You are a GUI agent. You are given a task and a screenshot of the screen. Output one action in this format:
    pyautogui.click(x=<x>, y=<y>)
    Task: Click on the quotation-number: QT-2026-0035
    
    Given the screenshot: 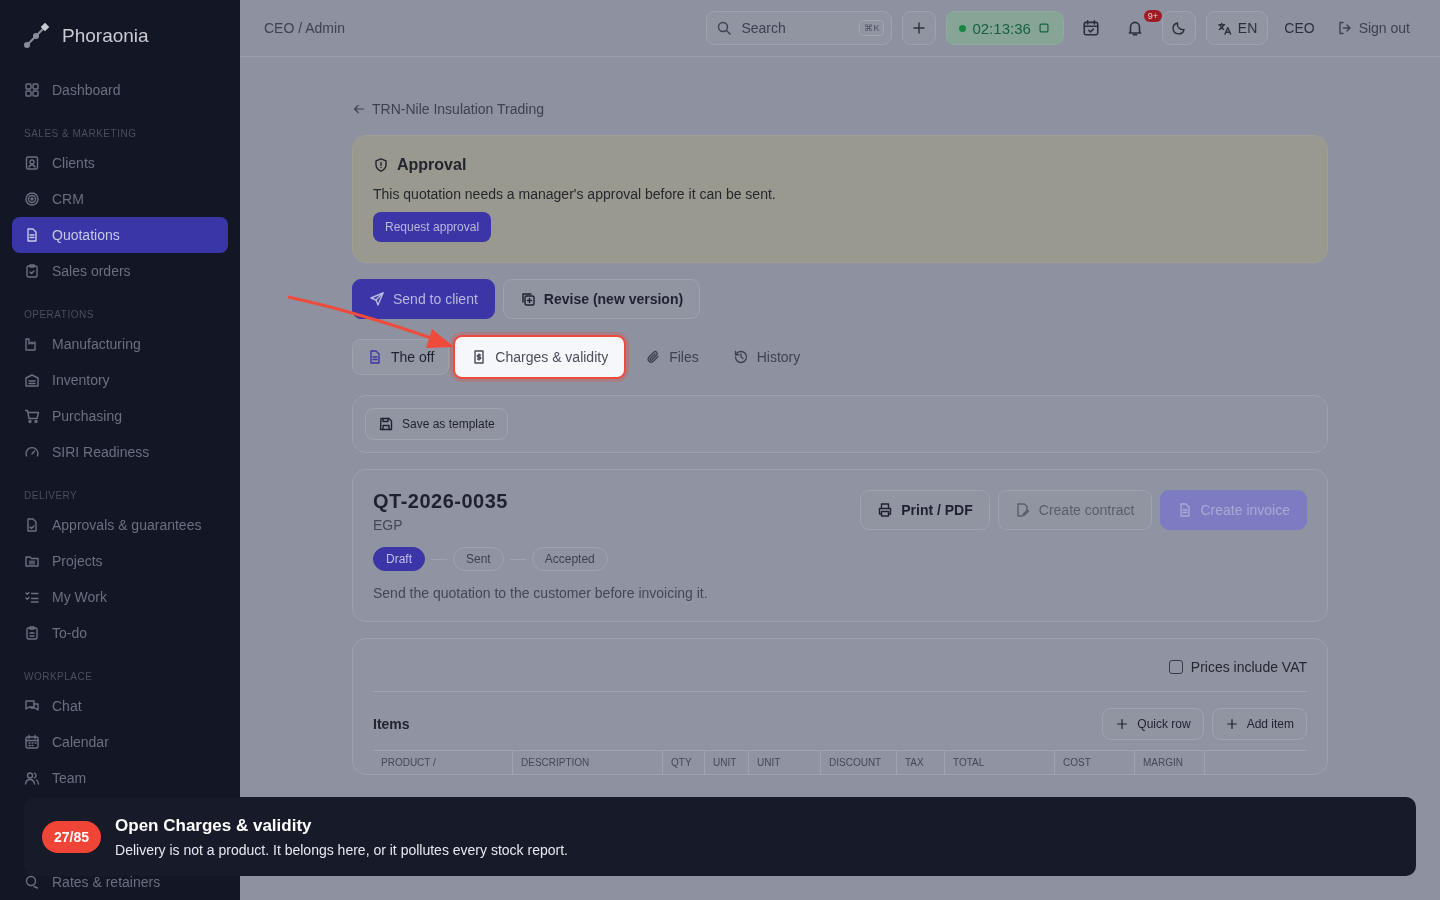 What is the action you would take?
    pyautogui.click(x=440, y=501)
    